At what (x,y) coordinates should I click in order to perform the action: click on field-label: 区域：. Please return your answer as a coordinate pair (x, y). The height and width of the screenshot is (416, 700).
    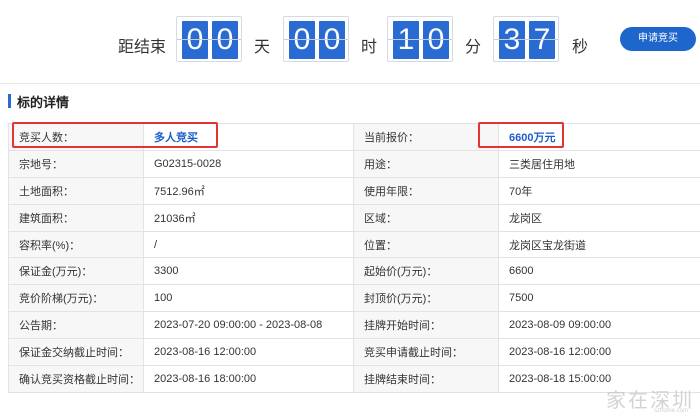
    Looking at the image, I should click on (426, 217).